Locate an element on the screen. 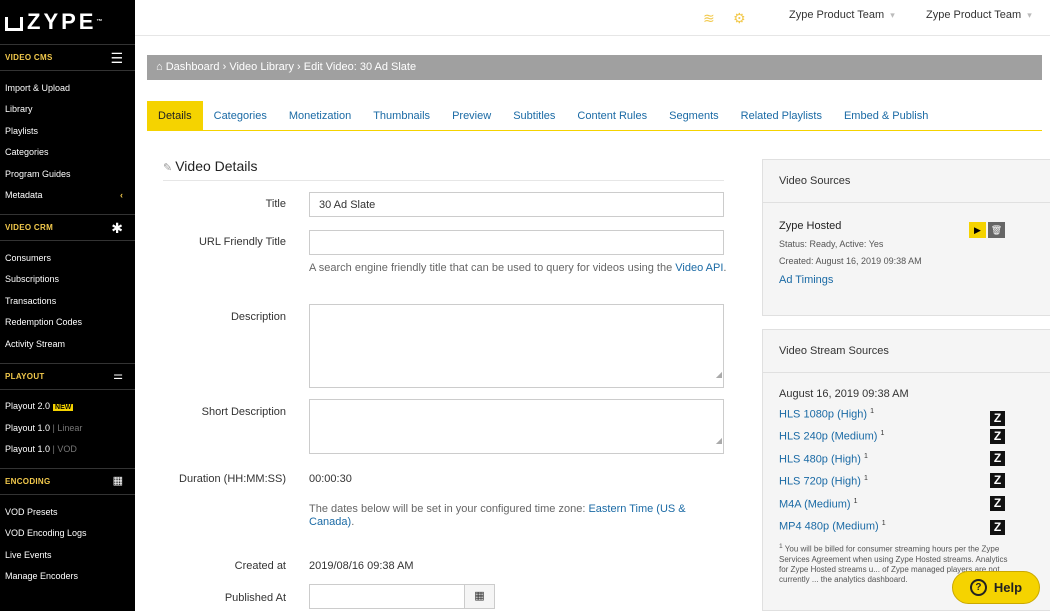 Image resolution: width=1050 pixels, height=611 pixels. tab-categories: Categories is located at coordinates (240, 115).